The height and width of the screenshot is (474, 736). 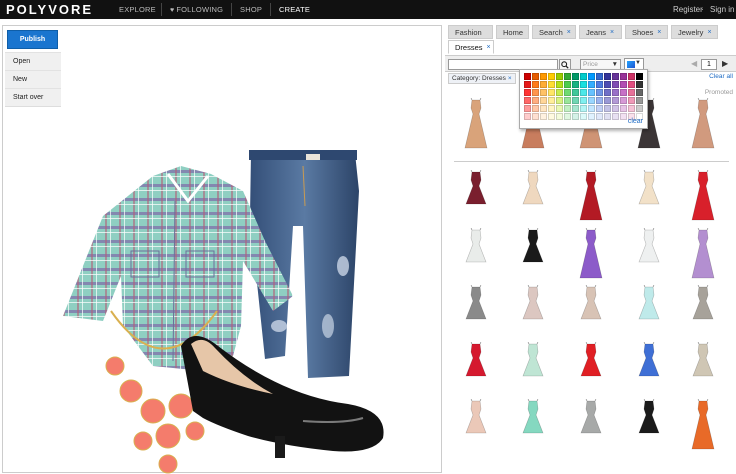 What do you see at coordinates (33, 61) in the screenshot?
I see `open-menu-item: Open` at bounding box center [33, 61].